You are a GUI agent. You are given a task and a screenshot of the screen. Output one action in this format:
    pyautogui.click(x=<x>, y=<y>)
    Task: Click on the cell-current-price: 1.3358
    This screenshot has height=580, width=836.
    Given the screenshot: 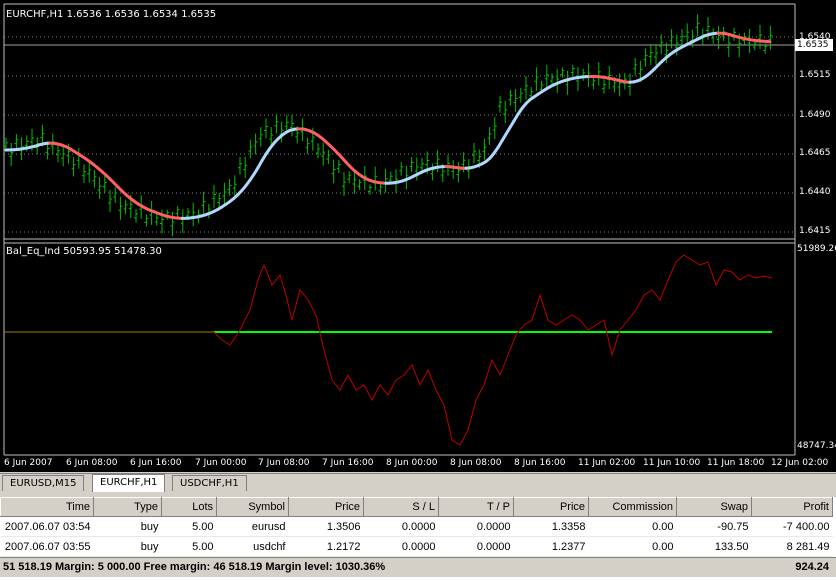 What is the action you would take?
    pyautogui.click(x=551, y=526)
    